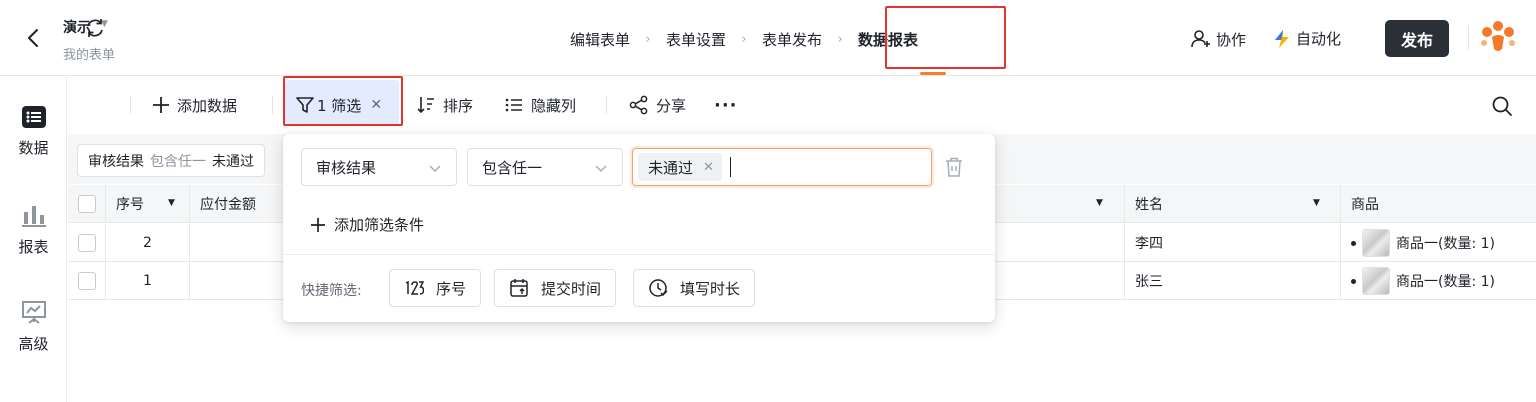  What do you see at coordinates (888, 39) in the screenshot?
I see `step-data-report: 数据报表` at bounding box center [888, 39].